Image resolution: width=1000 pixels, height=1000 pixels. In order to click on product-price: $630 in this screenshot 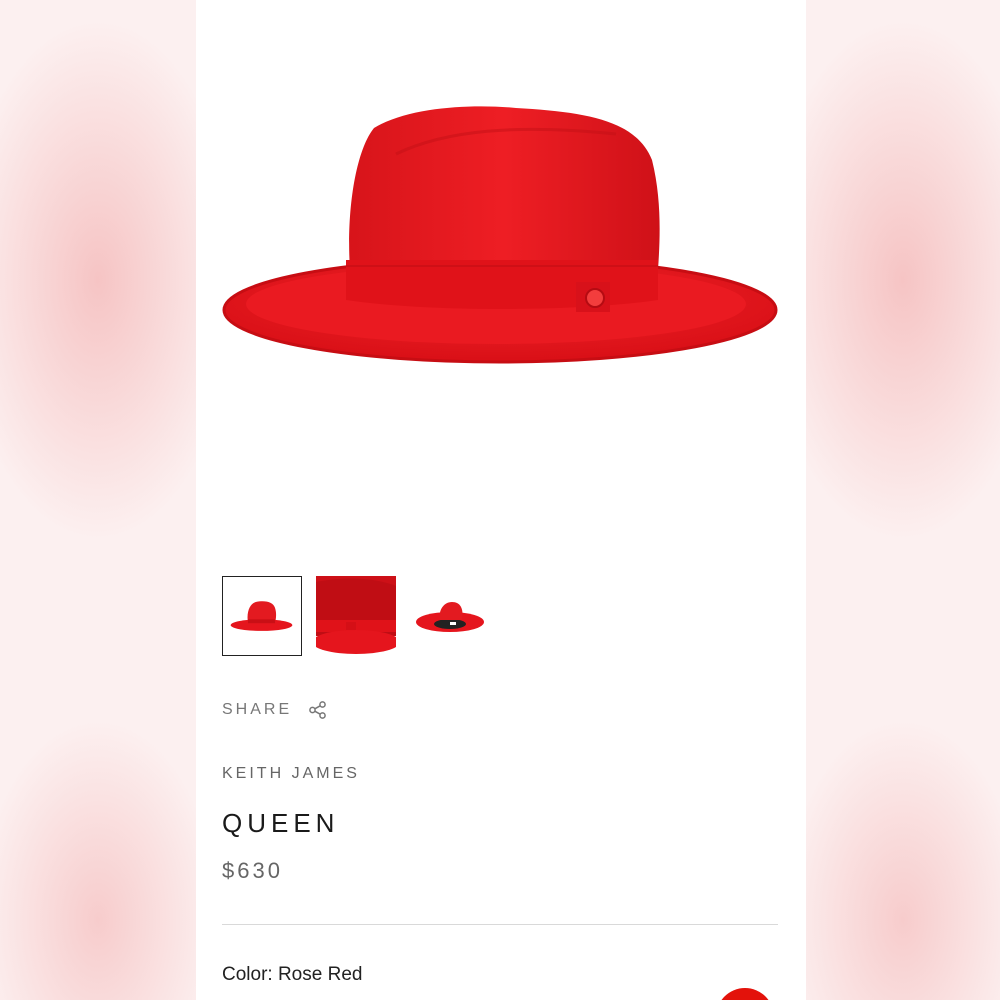, I will do `click(252, 870)`.